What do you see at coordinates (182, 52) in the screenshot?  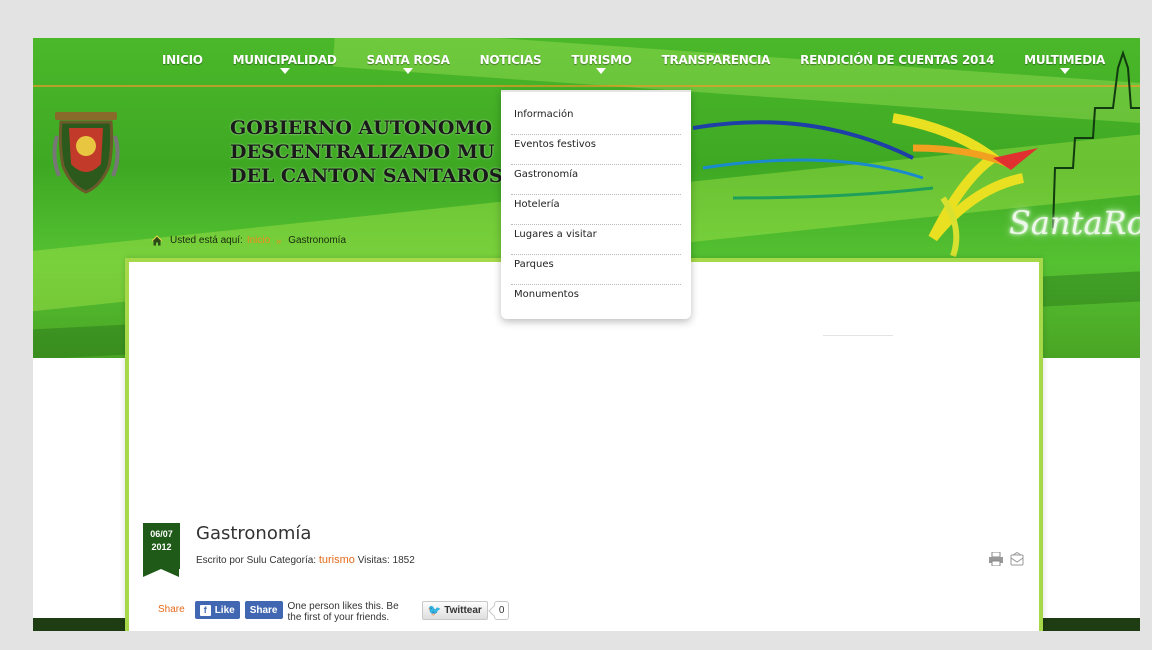 I see `nav-item-inicio: INICIO` at bounding box center [182, 52].